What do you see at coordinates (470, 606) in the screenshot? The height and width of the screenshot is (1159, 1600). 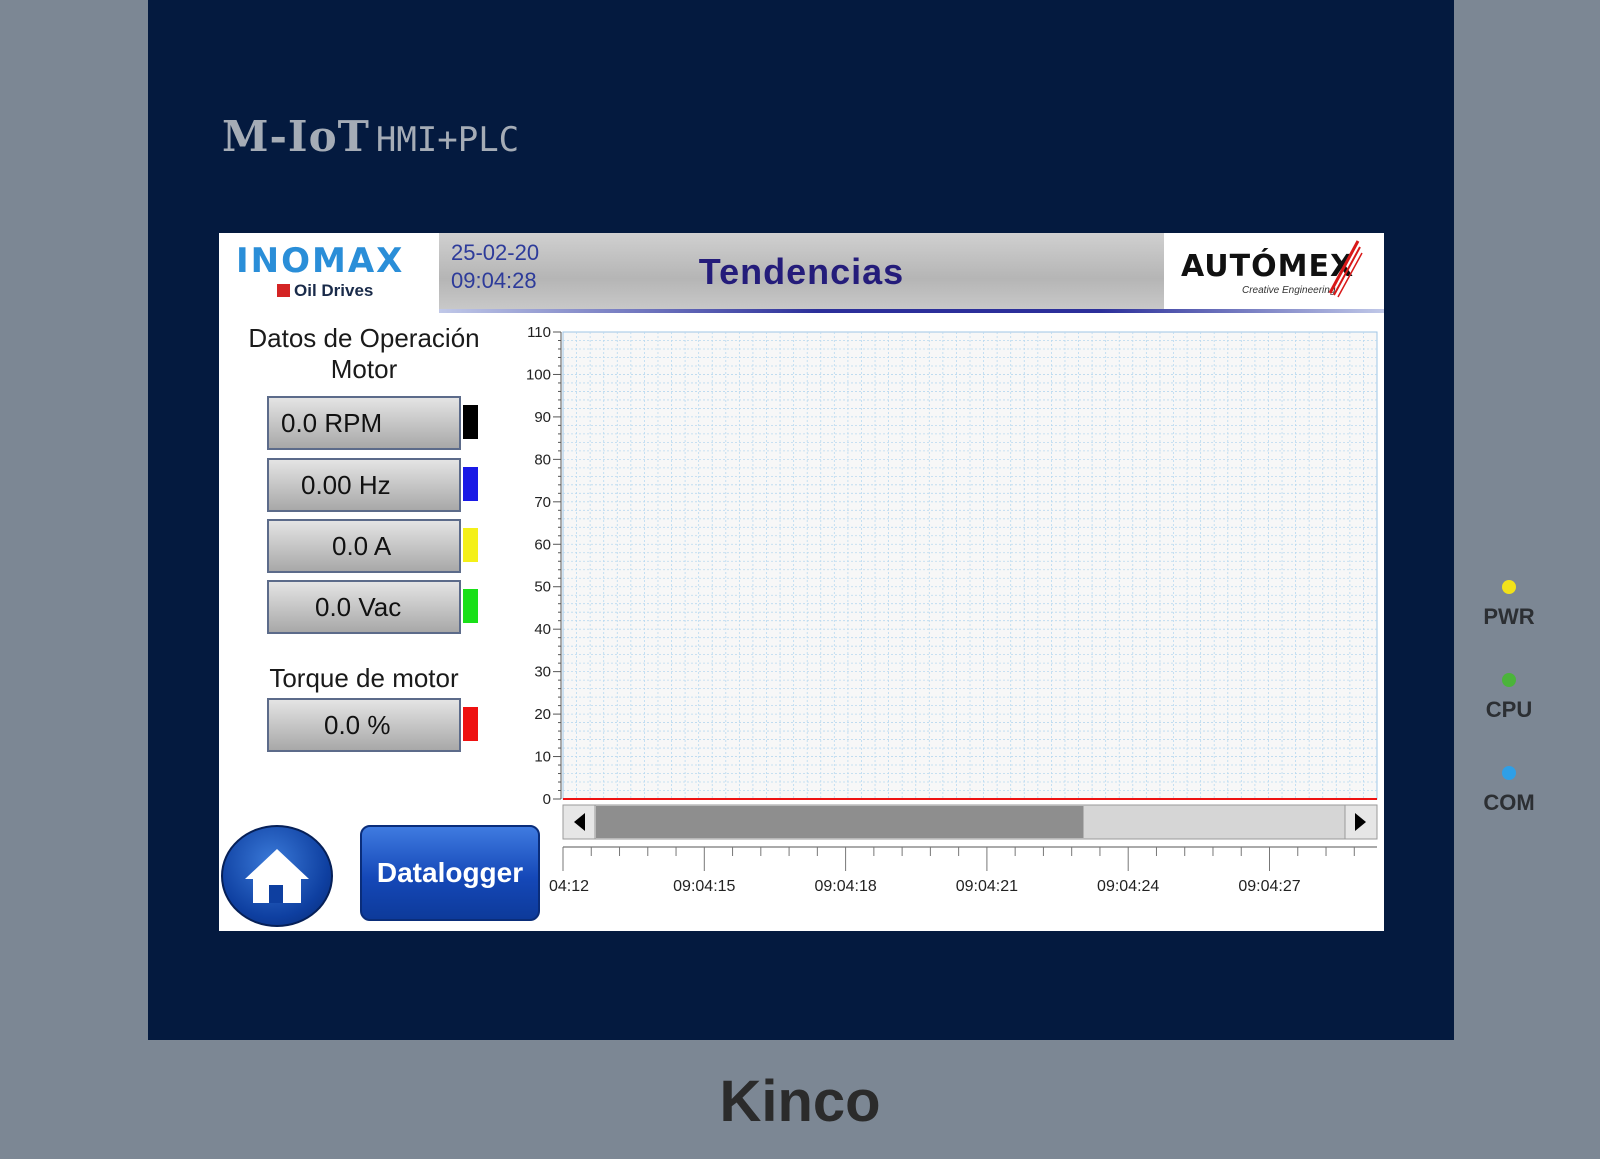 I see `volts-legend-swatch` at bounding box center [470, 606].